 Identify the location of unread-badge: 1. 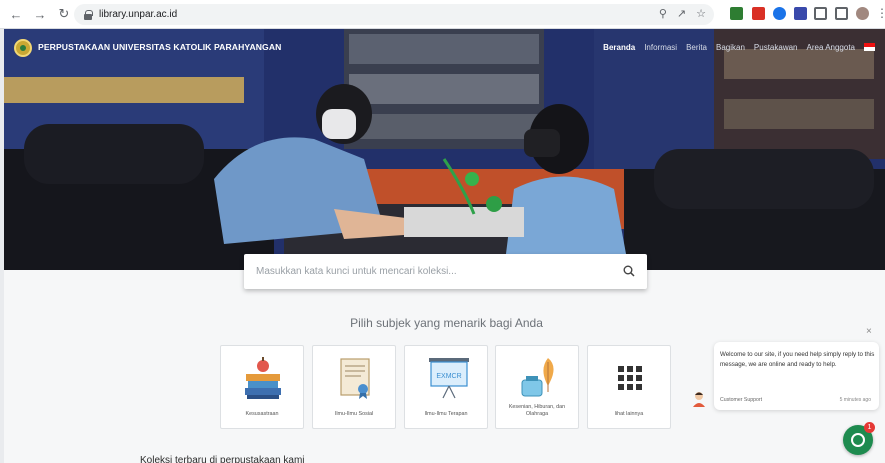
(869, 427).